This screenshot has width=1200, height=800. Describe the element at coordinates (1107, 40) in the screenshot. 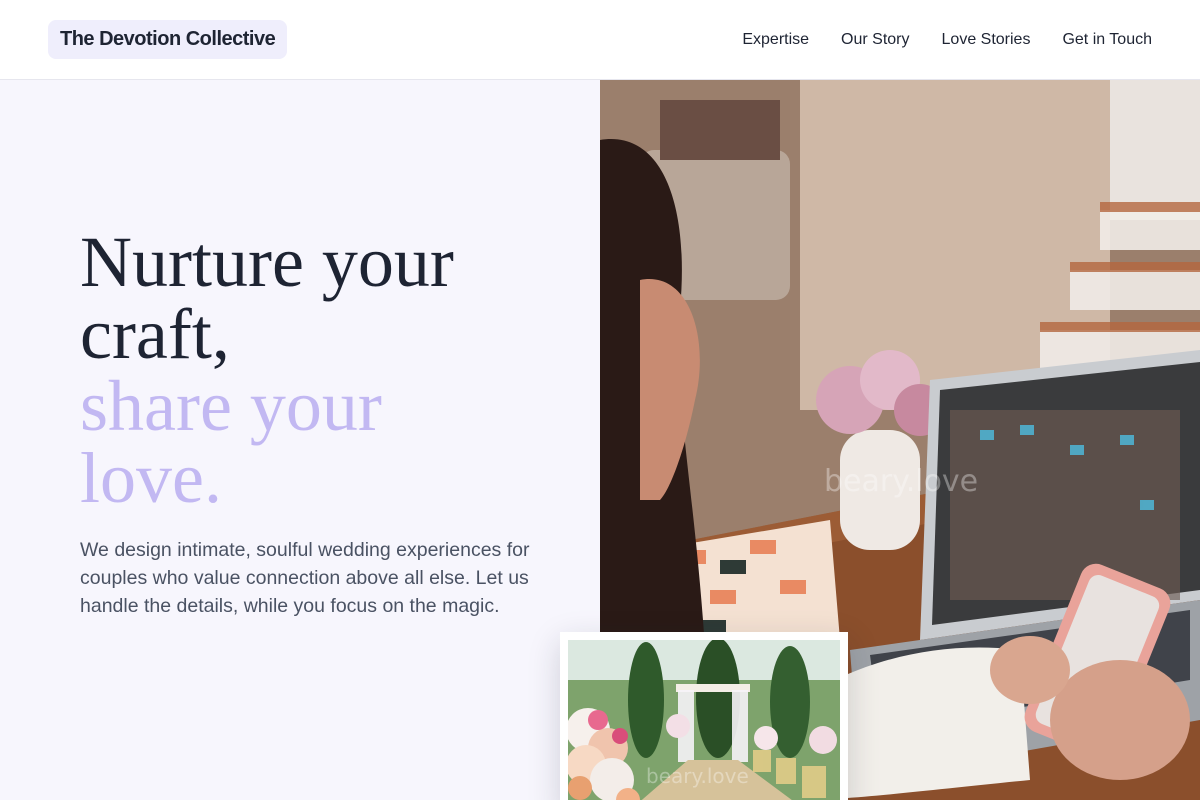

I see `nav-link-get-in-touch: Get in Touch` at that location.